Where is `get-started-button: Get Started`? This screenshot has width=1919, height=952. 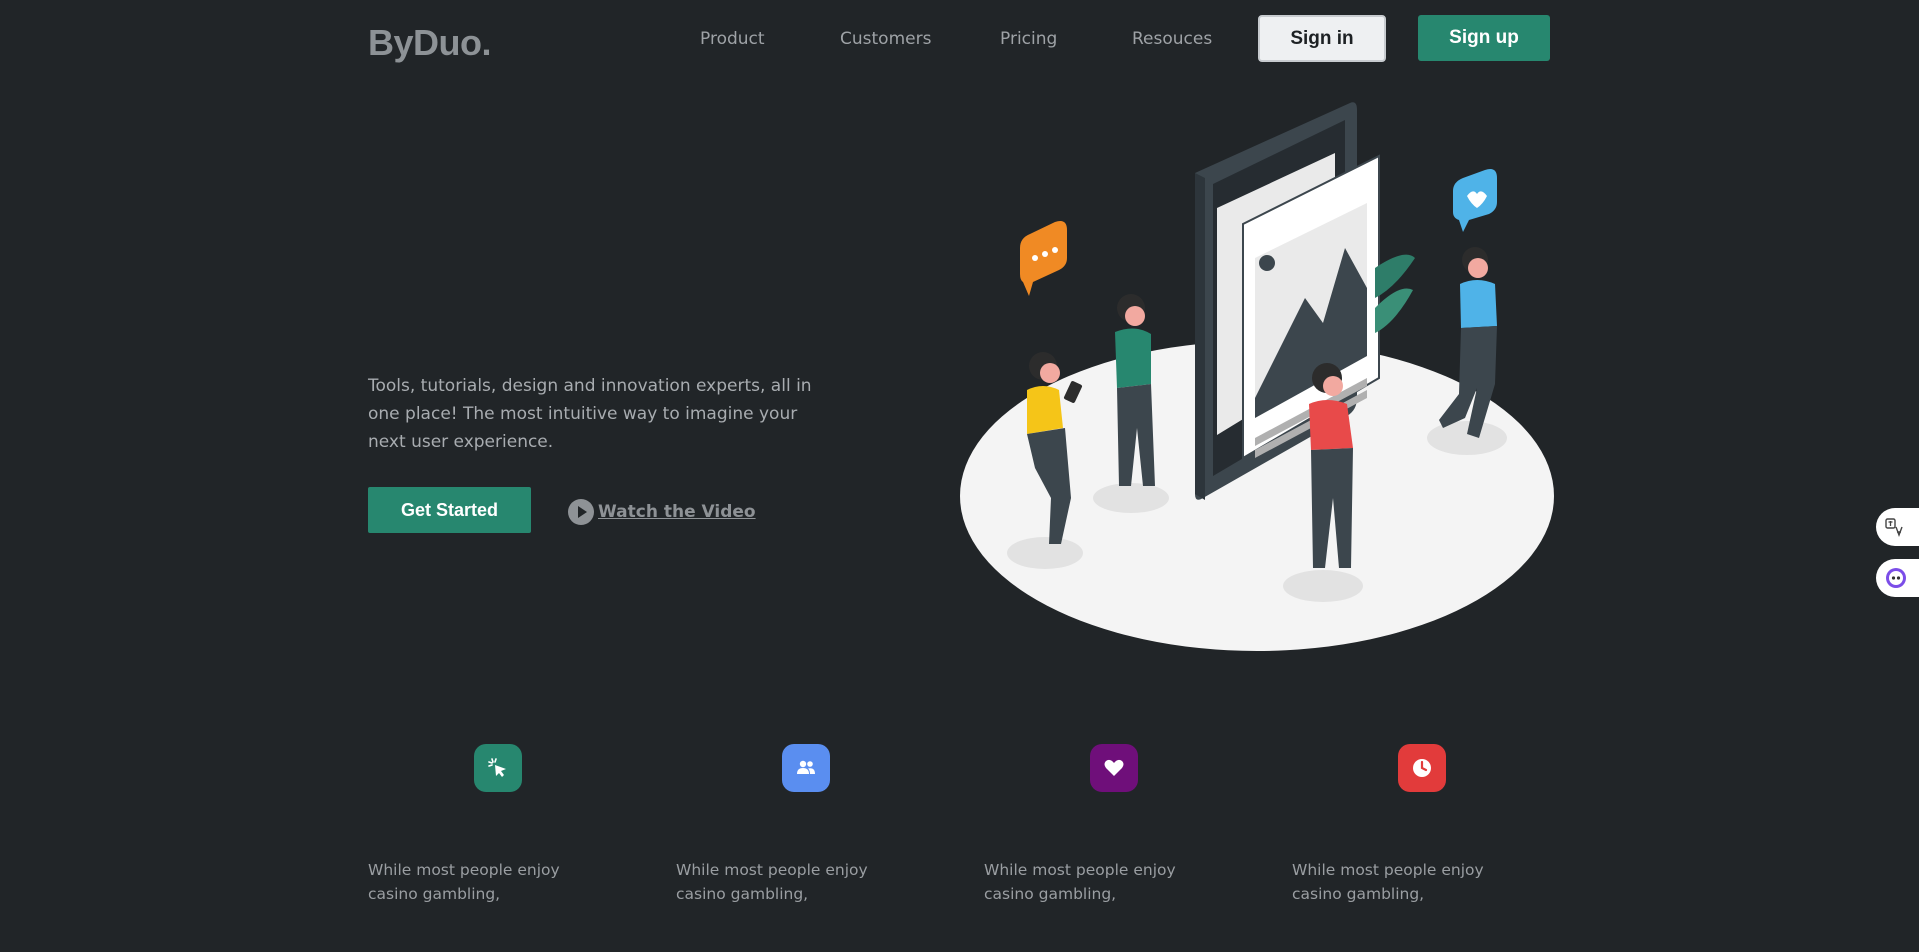 get-started-button: Get Started is located at coordinates (449, 510).